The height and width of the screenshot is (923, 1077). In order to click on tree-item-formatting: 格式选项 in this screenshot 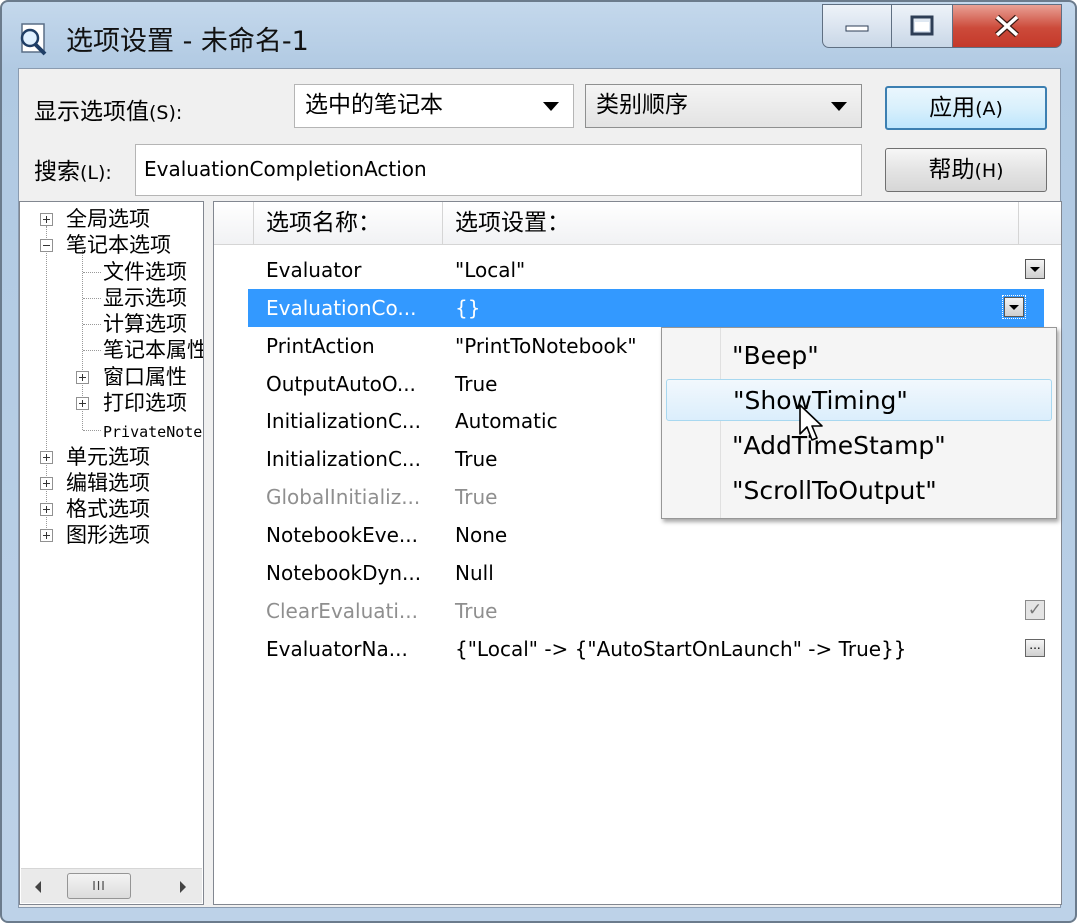, I will do `click(108, 509)`.